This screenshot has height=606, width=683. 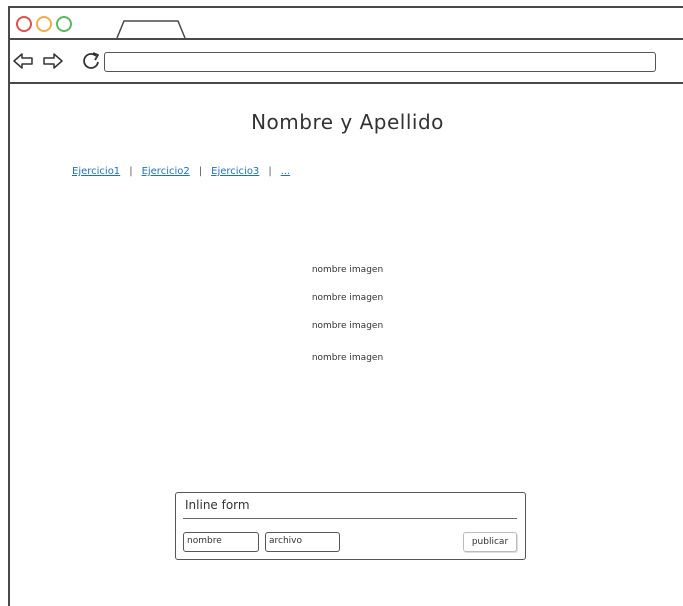 What do you see at coordinates (151, 29) in the screenshot?
I see `browser-tab` at bounding box center [151, 29].